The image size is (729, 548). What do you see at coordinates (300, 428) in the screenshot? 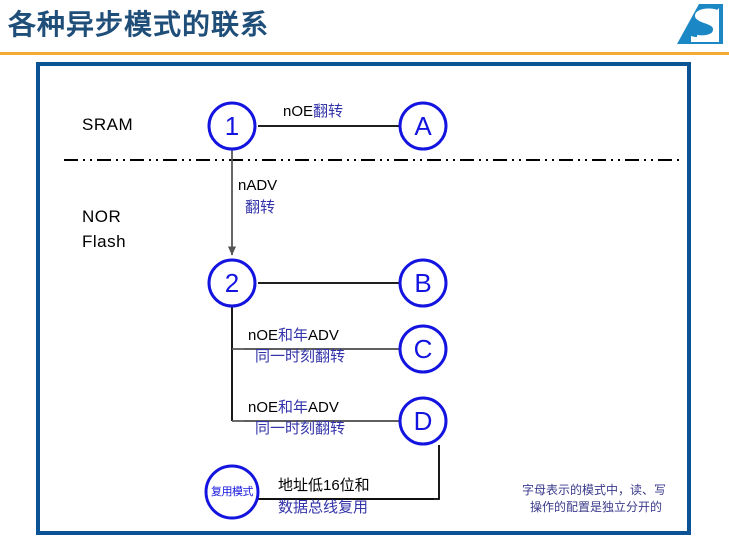
I see `edge-label-2-d-line2: 同一时刻翻转` at bounding box center [300, 428].